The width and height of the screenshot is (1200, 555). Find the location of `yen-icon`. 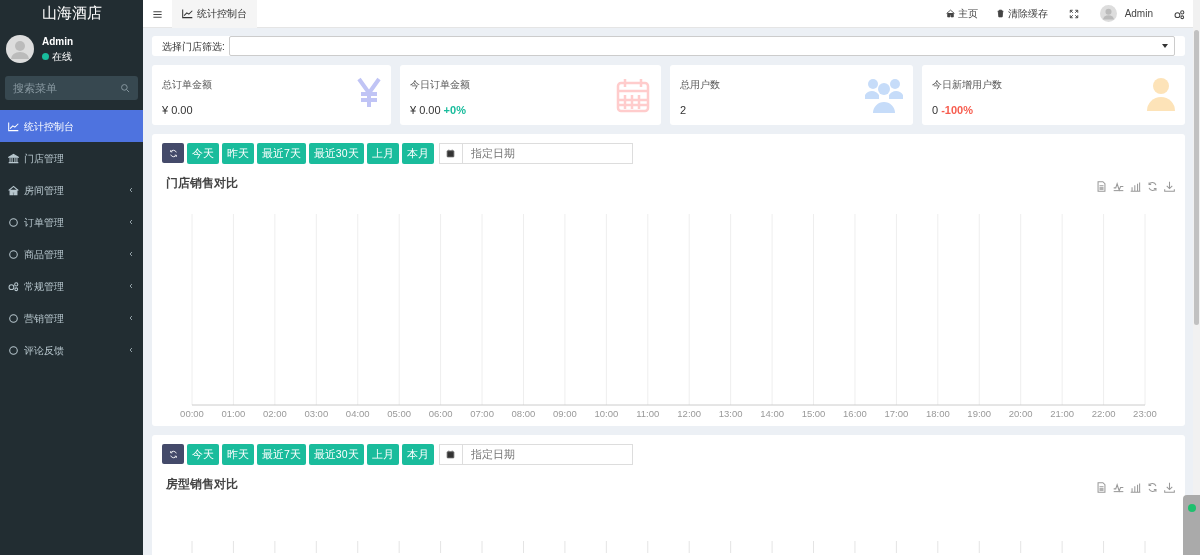

yen-icon is located at coordinates (369, 93).